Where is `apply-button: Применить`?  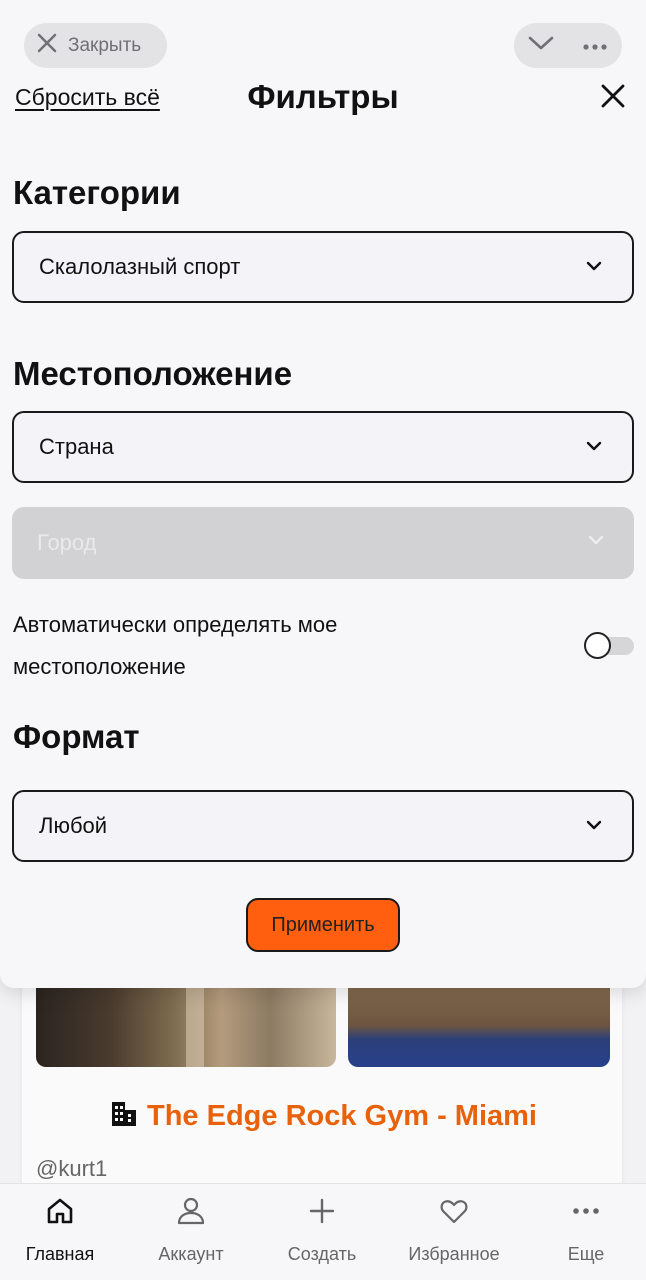 apply-button: Применить is located at coordinates (323, 925).